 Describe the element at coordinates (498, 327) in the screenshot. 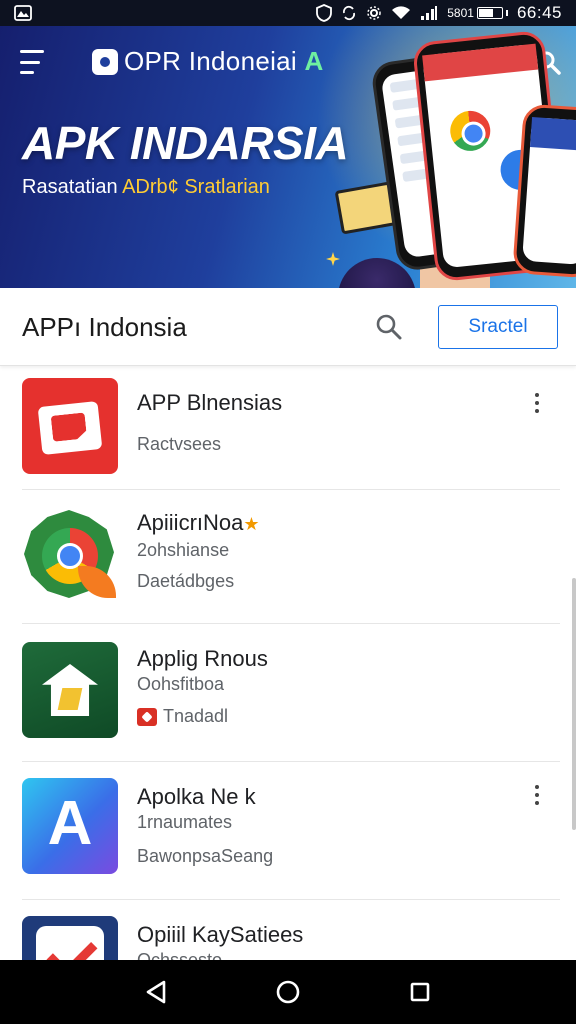

I see `search-action-button: Sractel` at that location.